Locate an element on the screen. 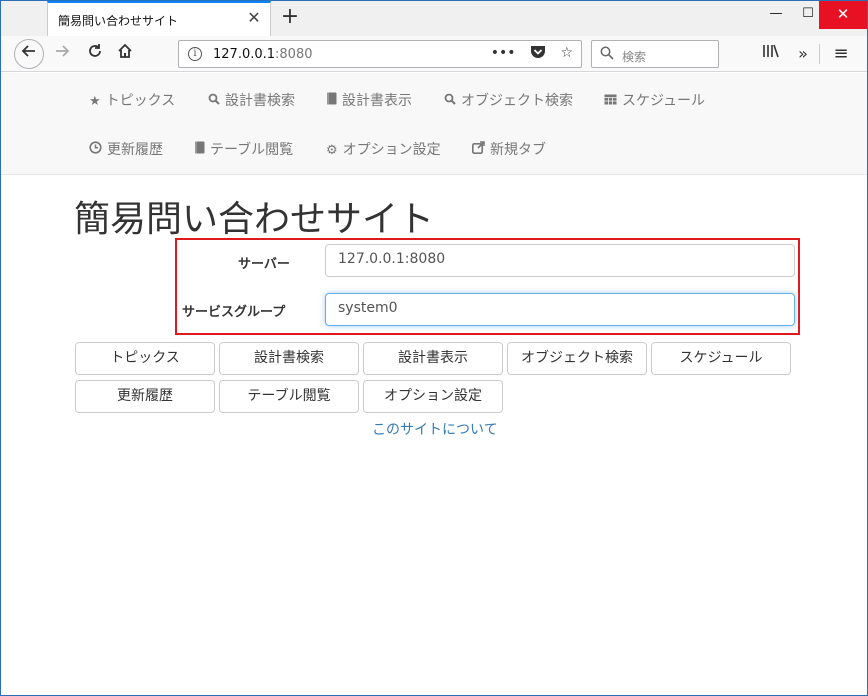  star-icon: ☆ is located at coordinates (566, 53).